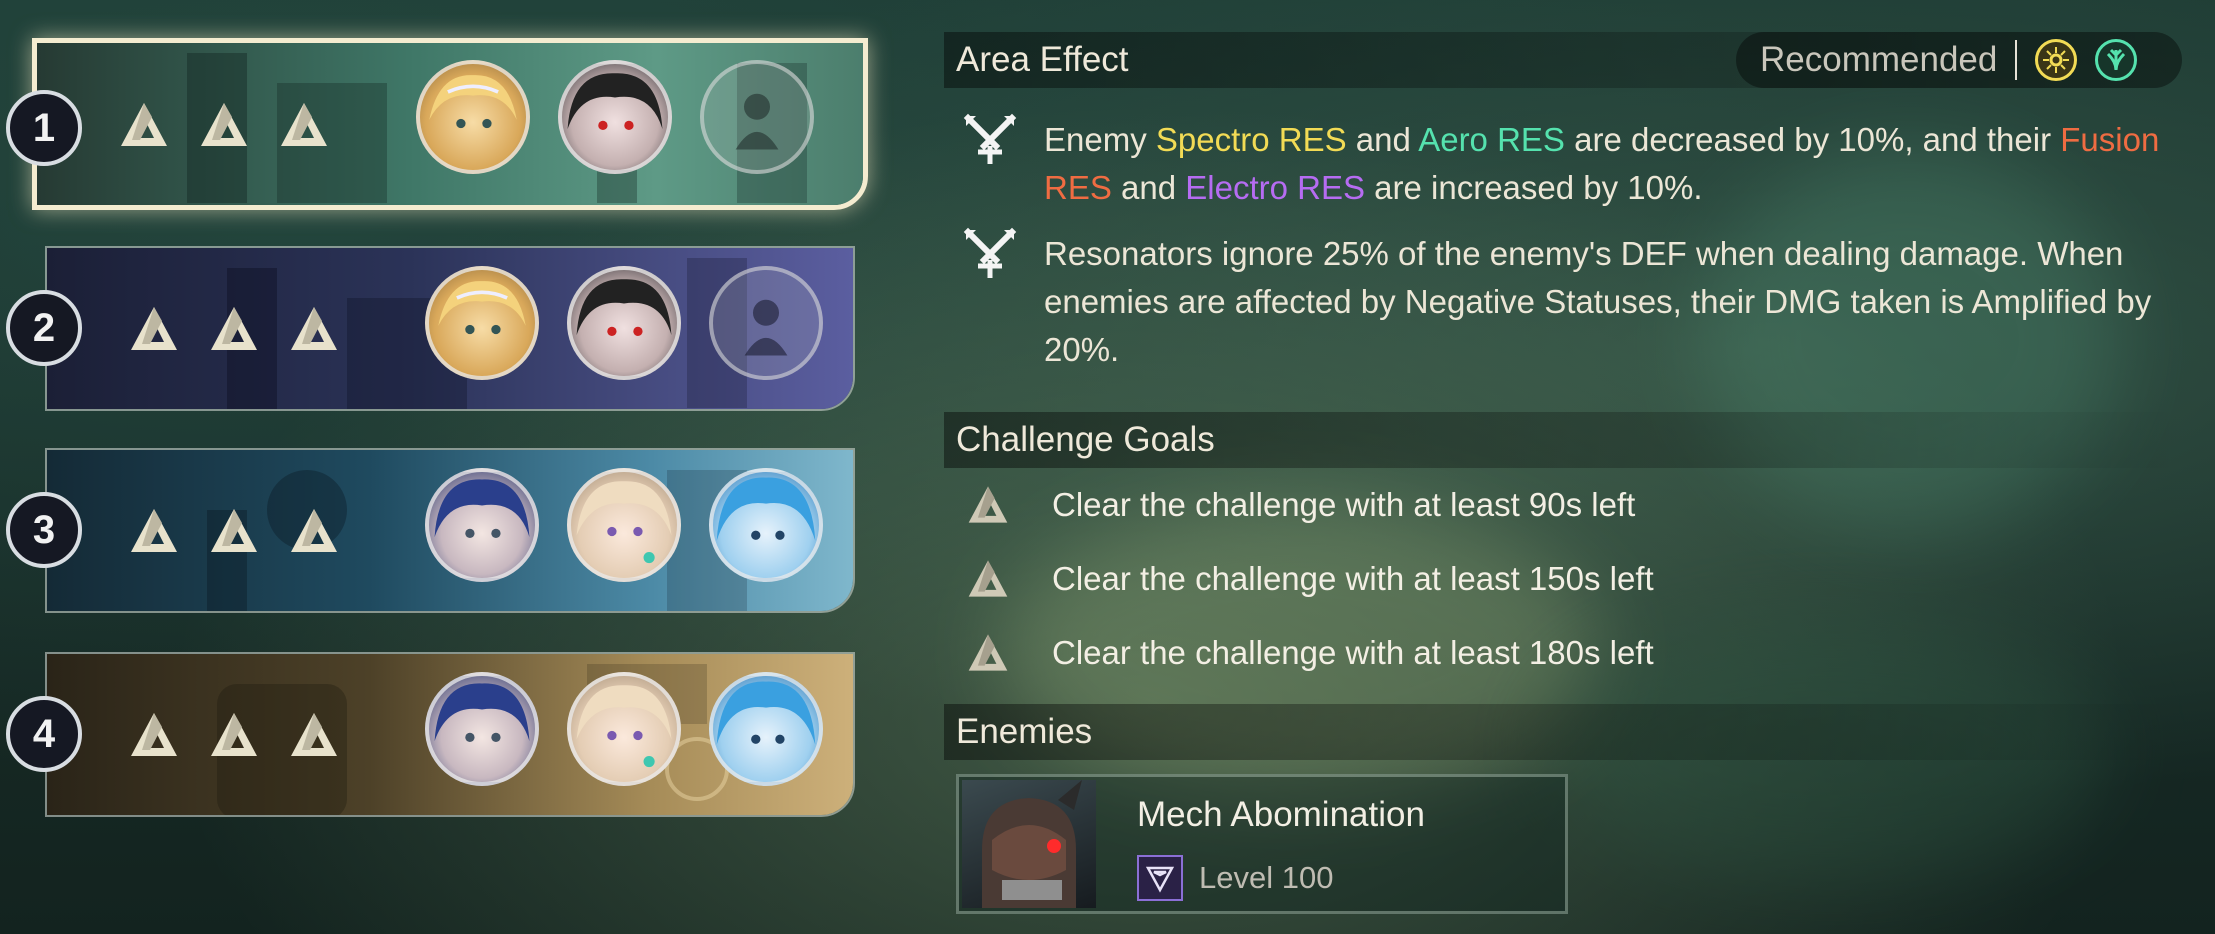 Image resolution: width=2215 pixels, height=934 pixels. I want to click on stage-card-1: 1, so click(440, 127).